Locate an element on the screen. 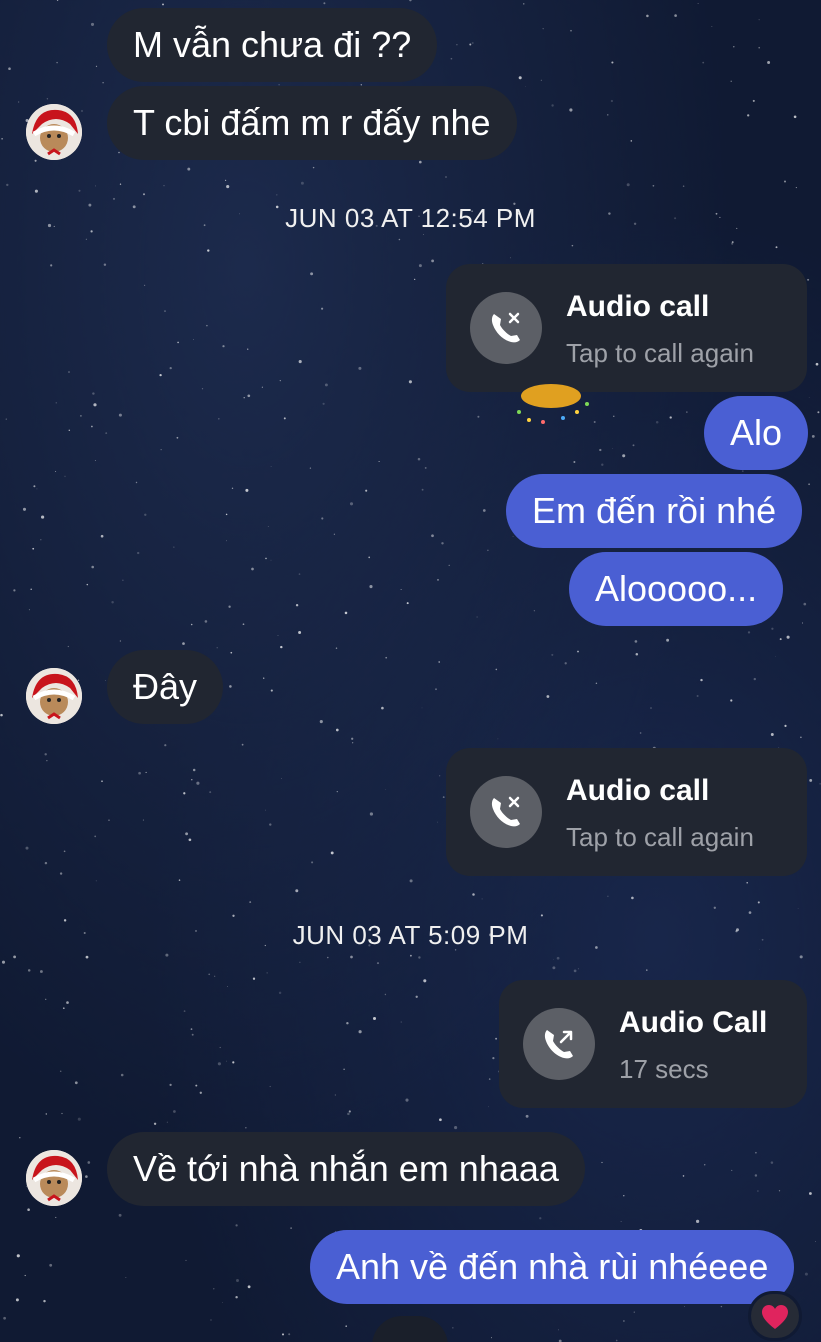 Image resolution: width=821 pixels, height=1342 pixels. incoming-message-bubble: M vẫn chưa đi ?? is located at coordinates (272, 45).